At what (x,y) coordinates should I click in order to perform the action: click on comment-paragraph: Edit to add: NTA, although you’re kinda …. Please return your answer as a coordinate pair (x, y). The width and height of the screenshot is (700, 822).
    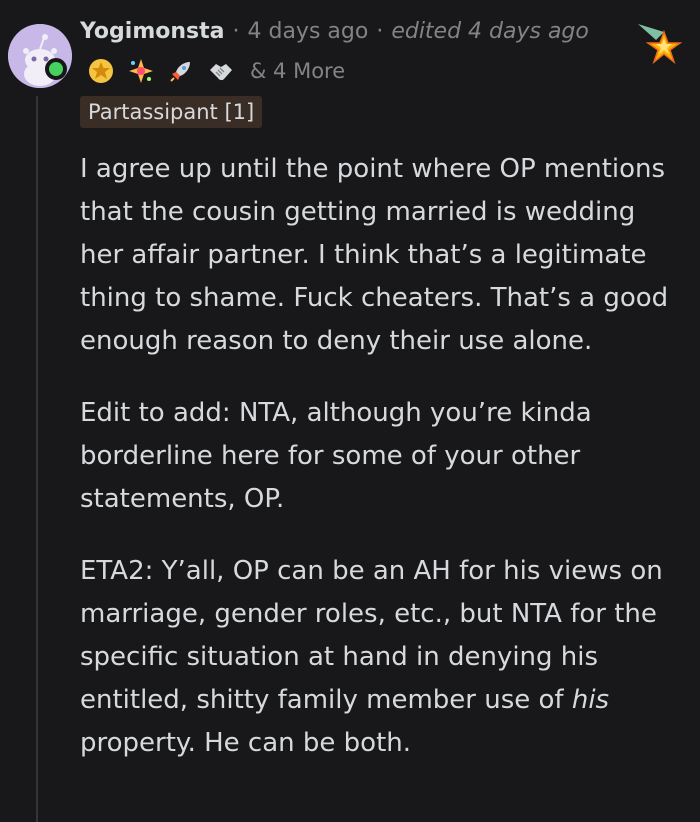
    Looking at the image, I should click on (336, 456).